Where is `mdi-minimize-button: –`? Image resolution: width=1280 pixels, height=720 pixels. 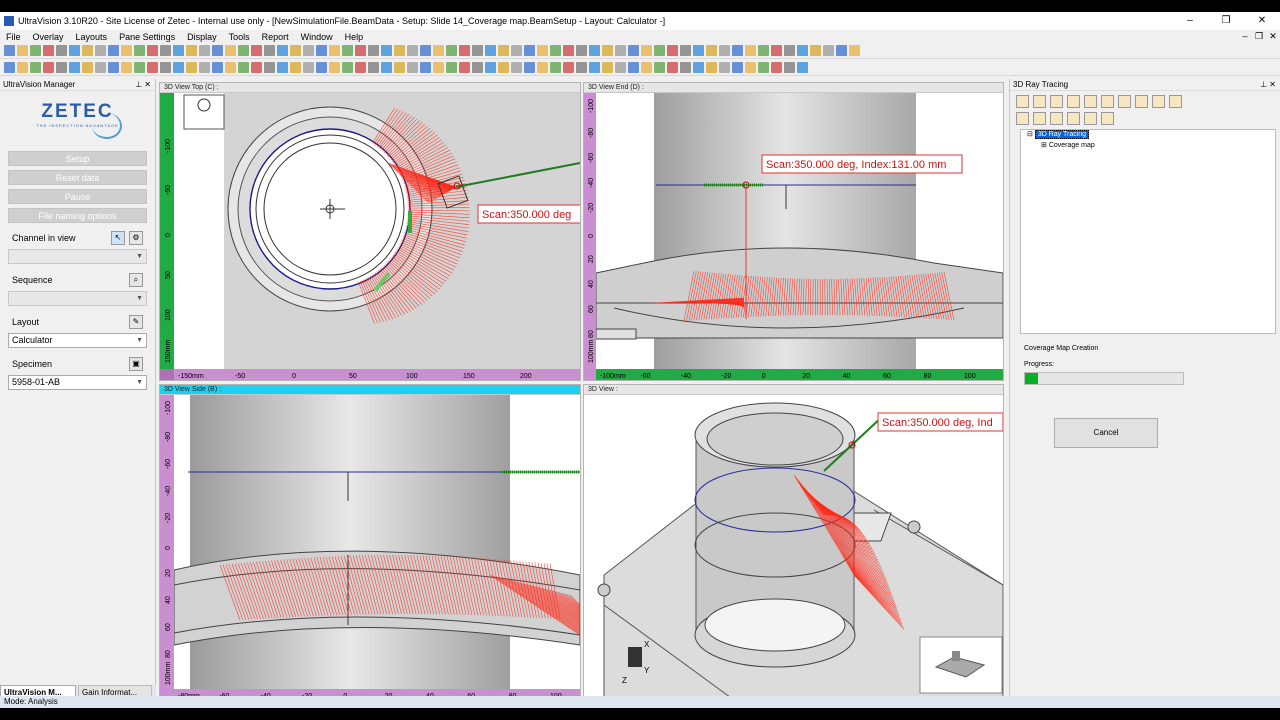 mdi-minimize-button: – is located at coordinates (1245, 36).